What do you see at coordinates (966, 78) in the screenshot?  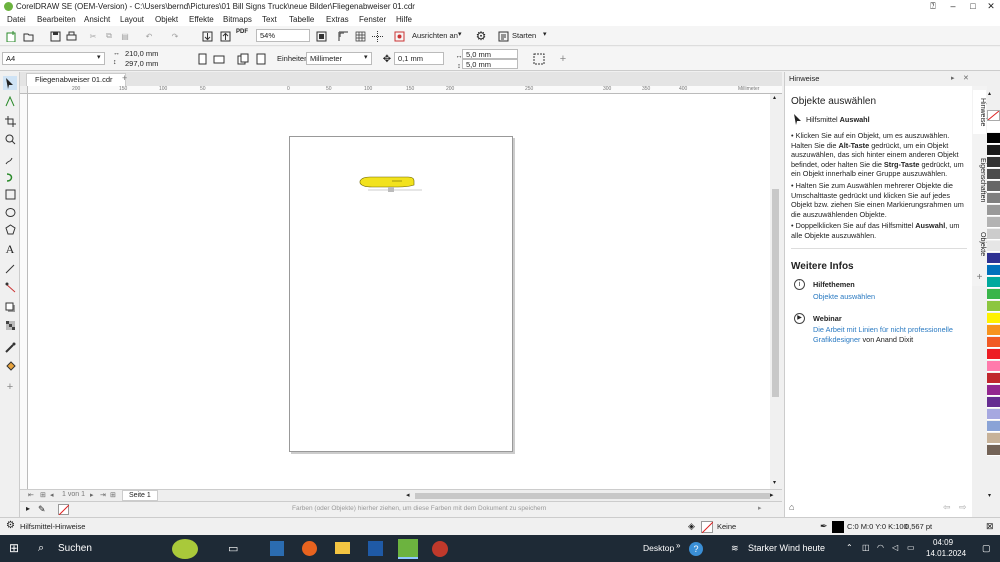 I see `docker-close-icon: ✕` at bounding box center [966, 78].